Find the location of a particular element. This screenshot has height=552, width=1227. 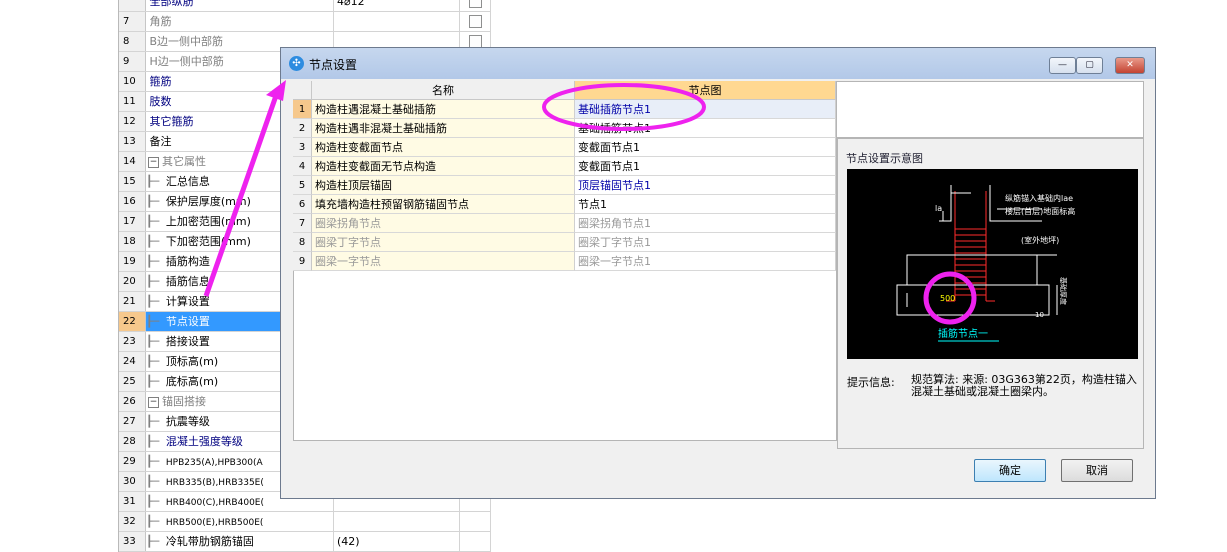

node-name-cell: 构造柱遇混凝土基础插筋 is located at coordinates (443, 109).